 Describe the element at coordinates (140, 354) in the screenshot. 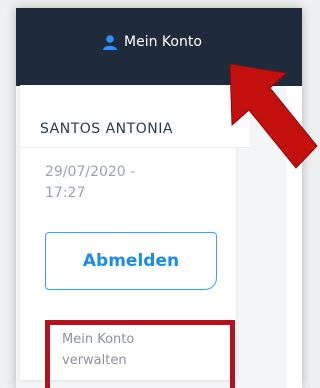

I see `manage-account-link: Mein Konto verwalten` at that location.